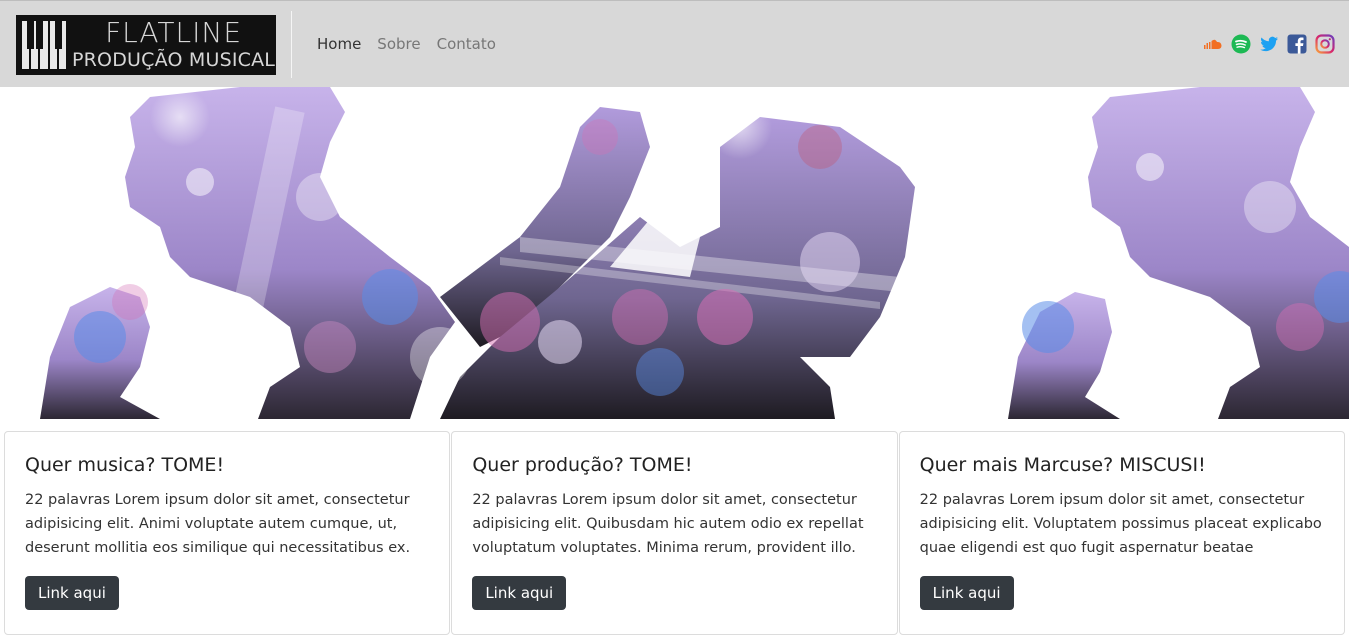  What do you see at coordinates (466, 44) in the screenshot?
I see `nav-item-contato: Contato` at bounding box center [466, 44].